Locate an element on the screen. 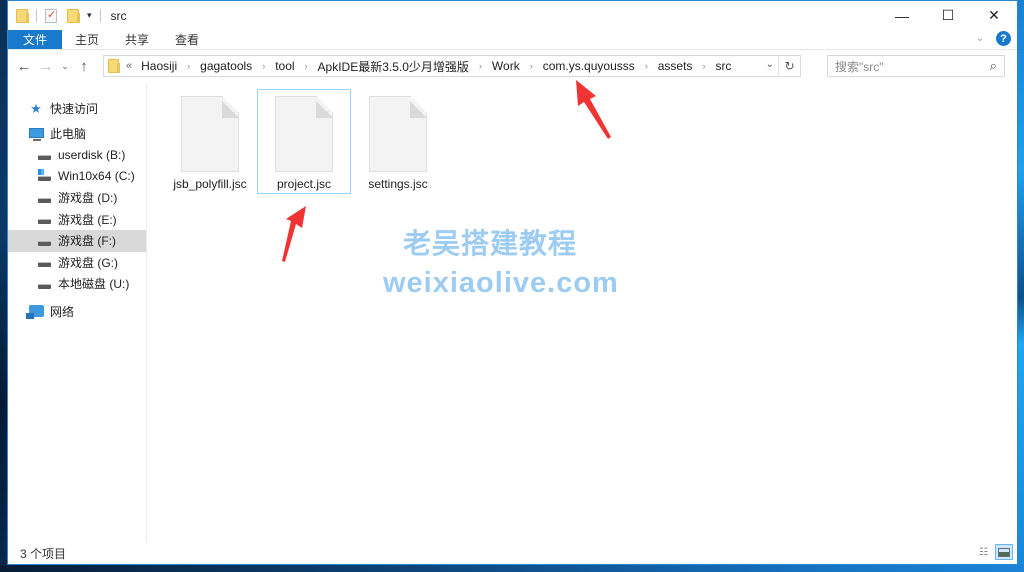 The height and width of the screenshot is (572, 1024). sidebar-item-label: 游戏盘 (D:) is located at coordinates (88, 198).